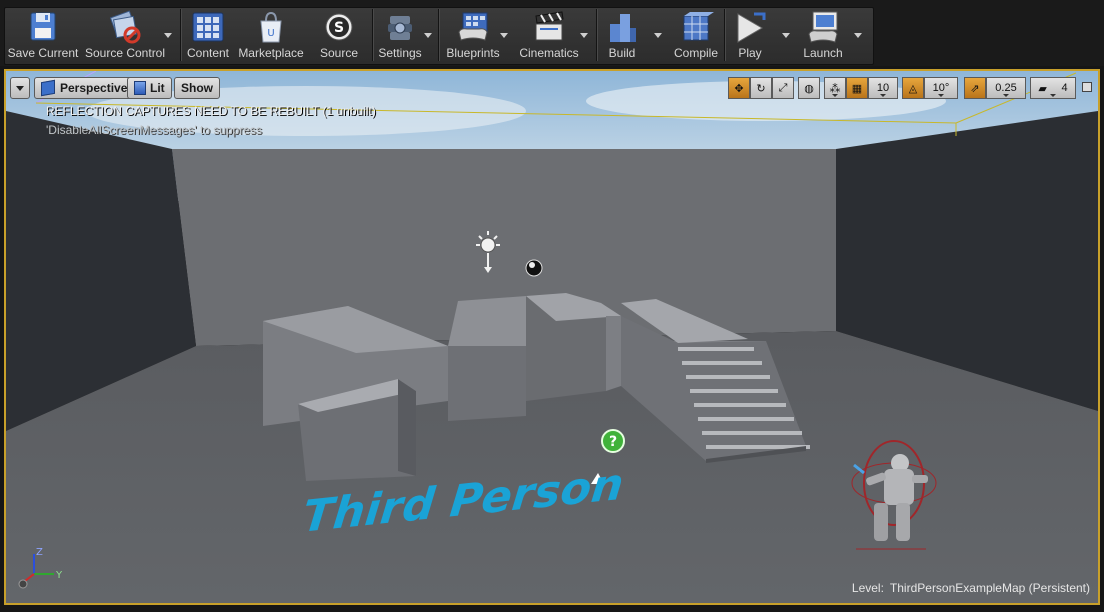 This screenshot has width=1104, height=612. I want to click on axis-z-label: Z, so click(39, 552).